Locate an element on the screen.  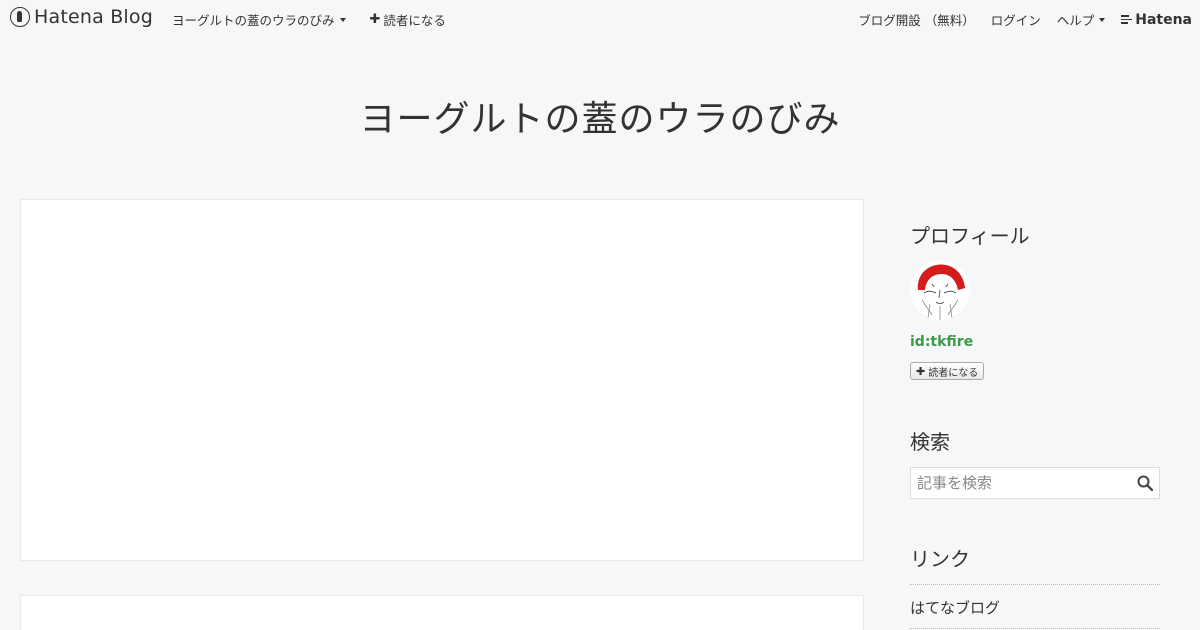
search-box is located at coordinates (1035, 483).